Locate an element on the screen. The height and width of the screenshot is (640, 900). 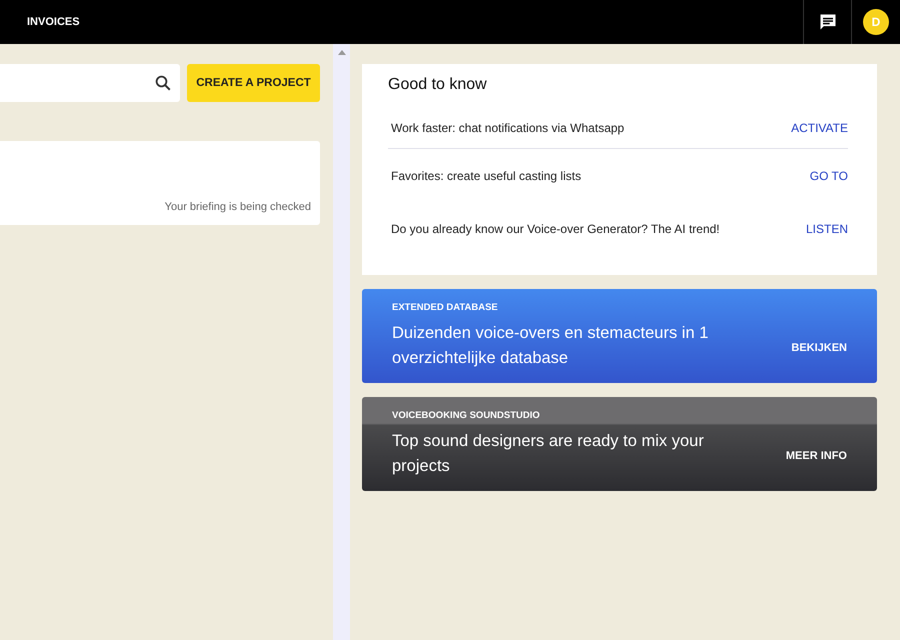
chat-icon is located at coordinates (828, 22).